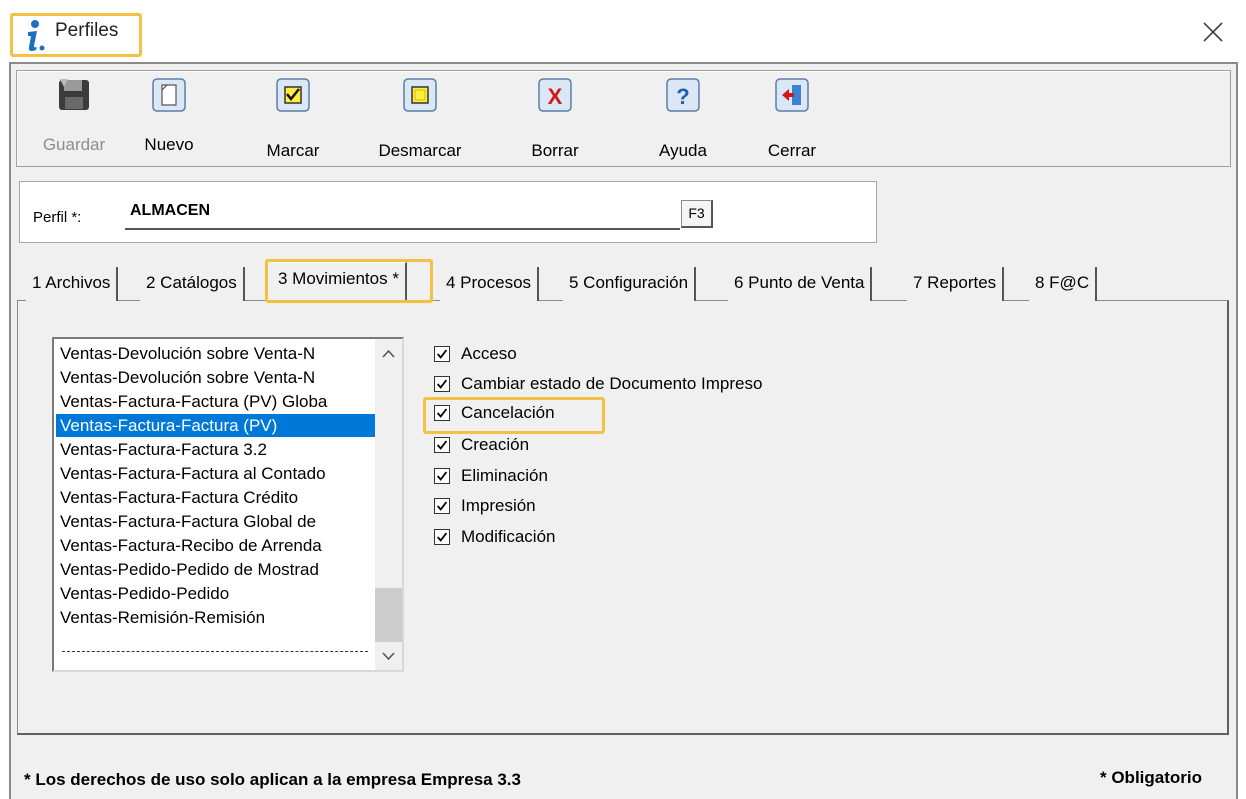 The height and width of the screenshot is (799, 1246). I want to click on tab-archivos: 1 Archivos, so click(72, 284).